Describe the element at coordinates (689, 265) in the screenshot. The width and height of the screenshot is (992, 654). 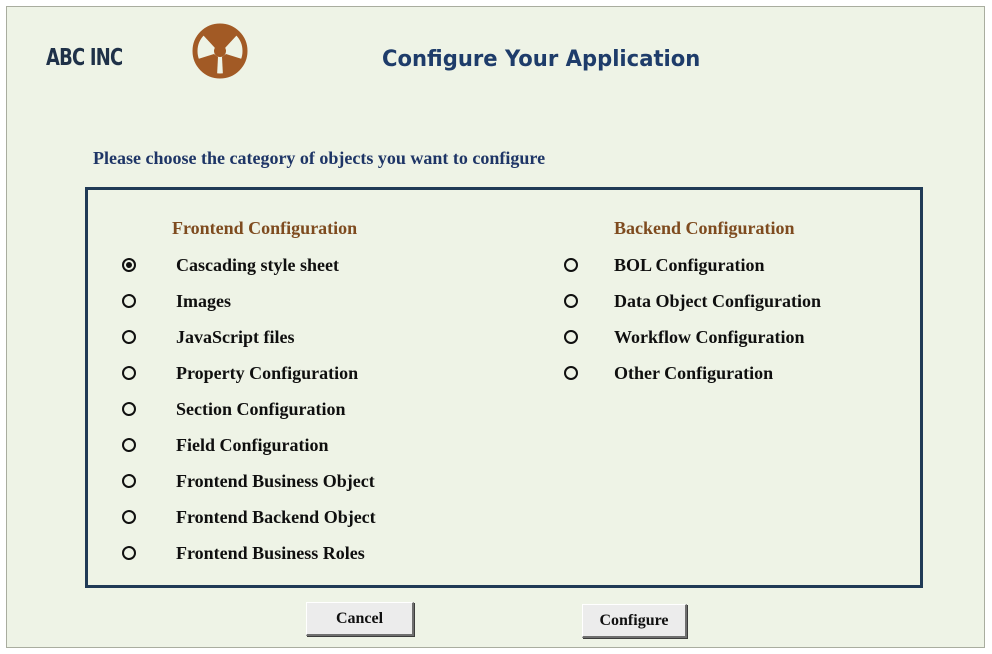
I see `option-label: BOL Configuration` at that location.